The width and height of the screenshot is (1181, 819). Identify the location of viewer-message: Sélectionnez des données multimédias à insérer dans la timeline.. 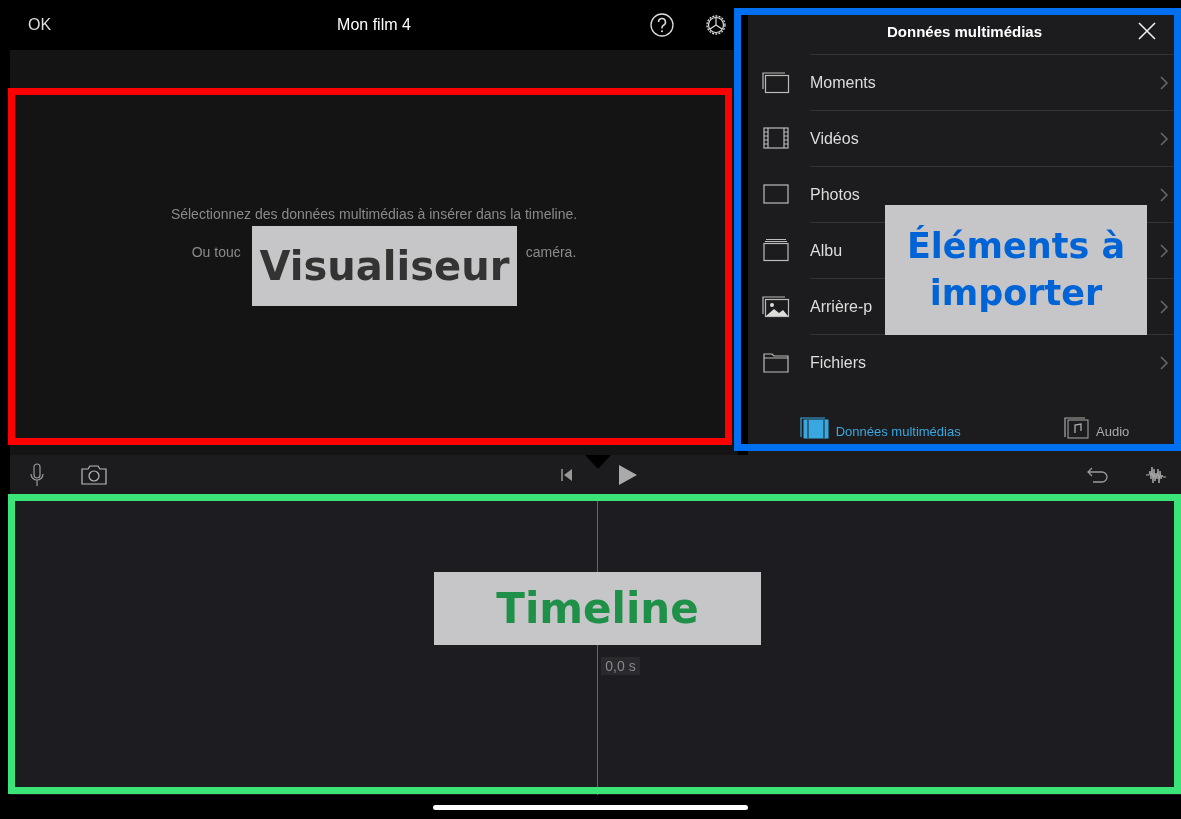
(374, 213).